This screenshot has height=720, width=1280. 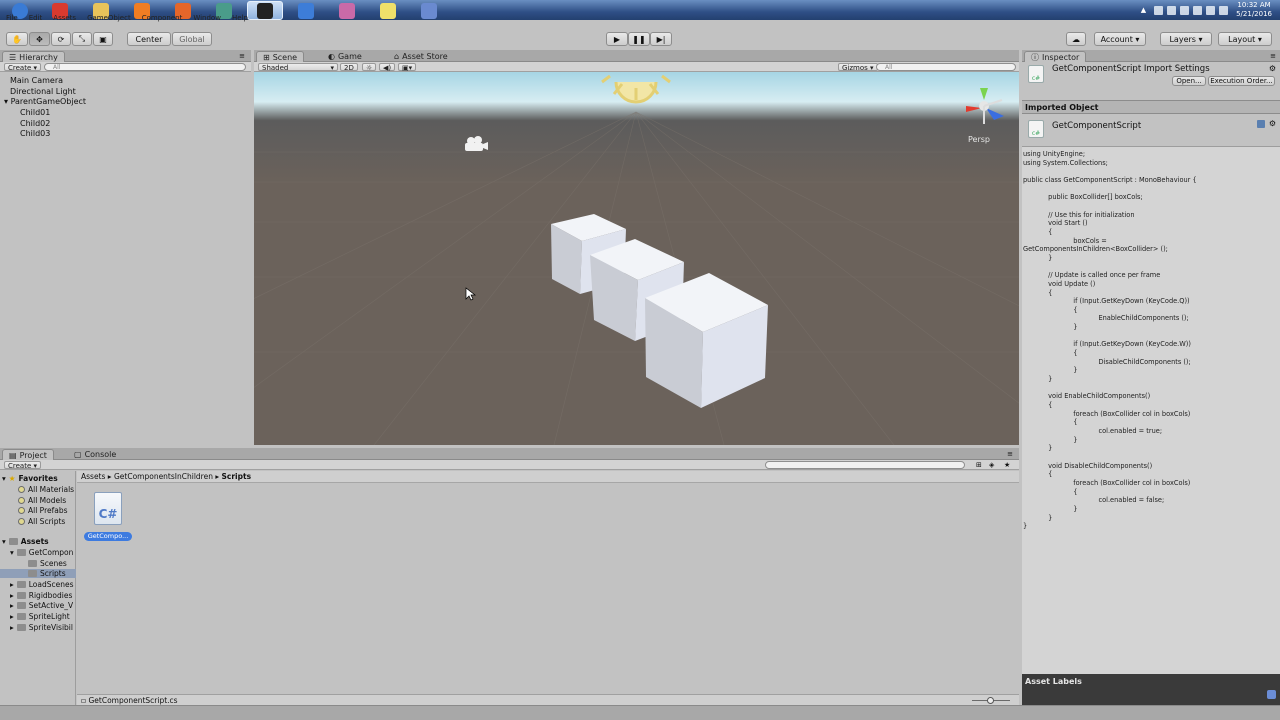 I want to click on breadcrumb-getcomponentsinchildren: GetComponentsInChildren, so click(x=163, y=476).